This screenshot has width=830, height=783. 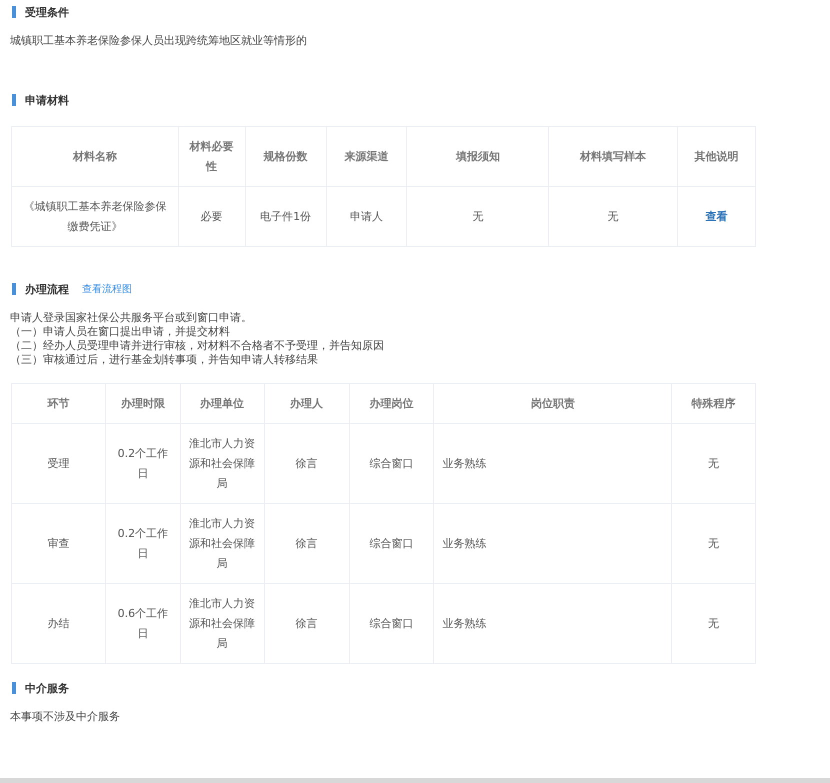 I want to click on column-header: 来源渠道, so click(x=366, y=156).